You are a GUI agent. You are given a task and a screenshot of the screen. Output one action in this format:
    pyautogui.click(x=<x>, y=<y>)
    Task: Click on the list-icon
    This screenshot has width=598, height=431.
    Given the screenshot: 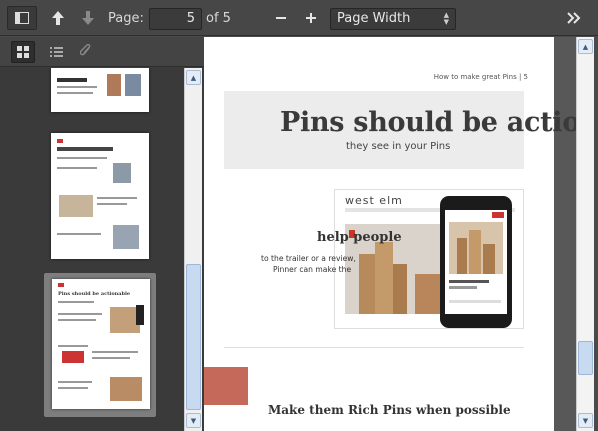 What is the action you would take?
    pyautogui.click(x=56, y=52)
    